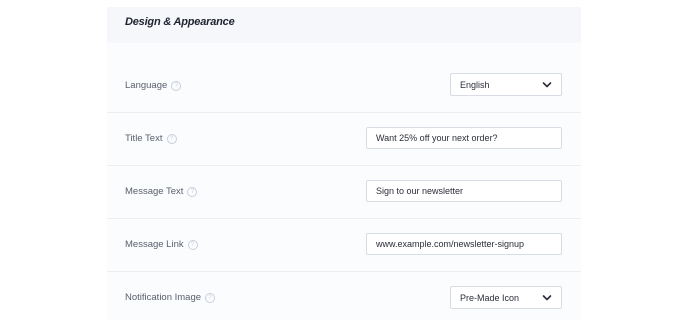  What do you see at coordinates (464, 244) in the screenshot?
I see `message-link-input: www.example.com/newsletter-signup` at bounding box center [464, 244].